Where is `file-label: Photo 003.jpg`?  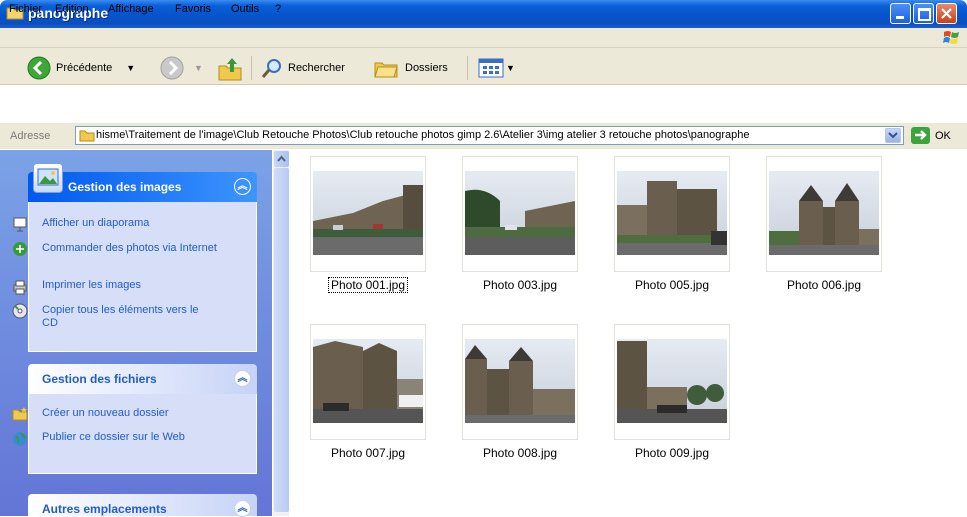 file-label: Photo 003.jpg is located at coordinates (520, 285).